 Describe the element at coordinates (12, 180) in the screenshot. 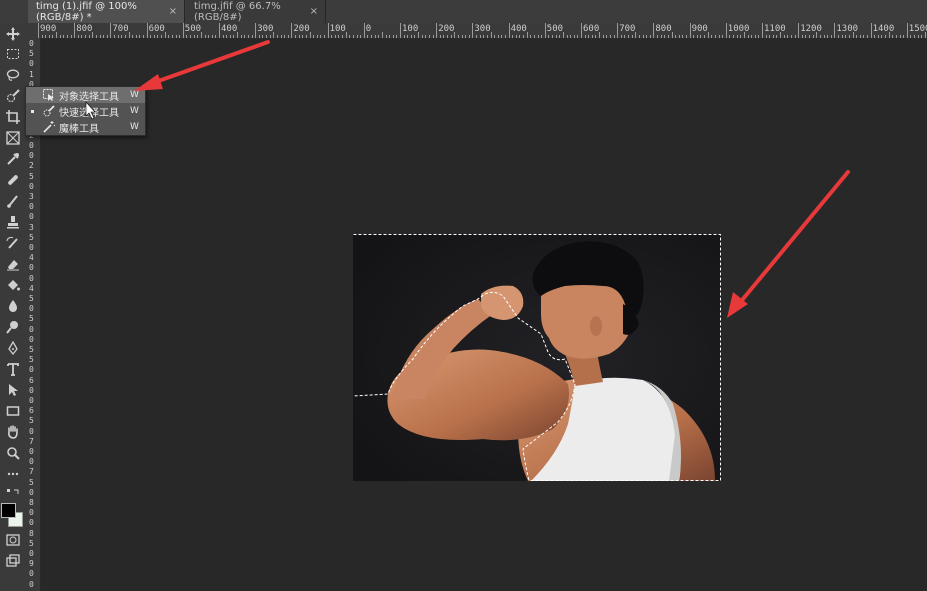

I see `healing-icon` at that location.